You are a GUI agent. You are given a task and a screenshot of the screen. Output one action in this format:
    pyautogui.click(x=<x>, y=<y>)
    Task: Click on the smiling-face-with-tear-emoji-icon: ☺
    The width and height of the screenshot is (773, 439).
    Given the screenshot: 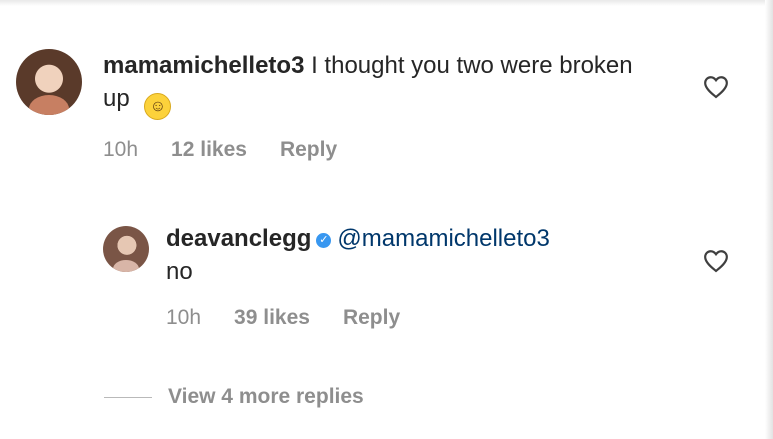 What is the action you would take?
    pyautogui.click(x=158, y=106)
    